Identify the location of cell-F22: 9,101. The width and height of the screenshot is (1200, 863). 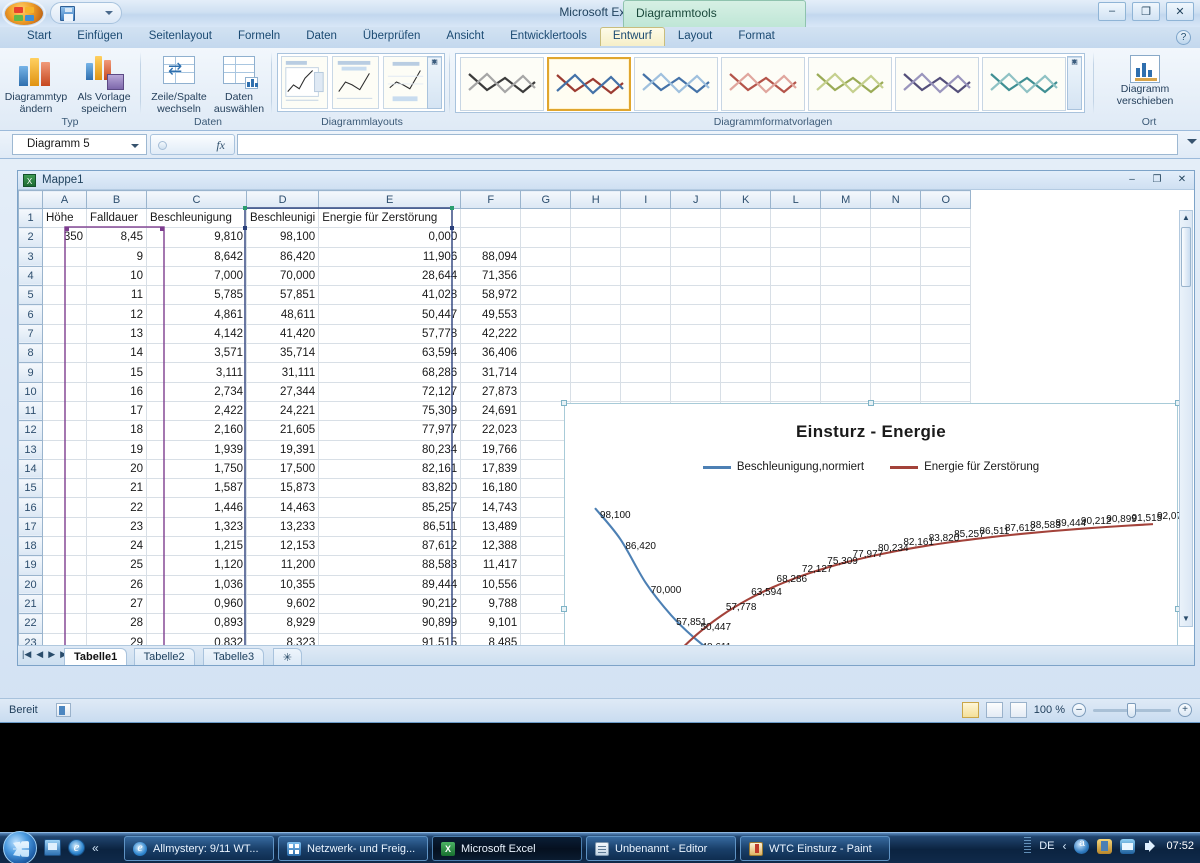
(491, 623).